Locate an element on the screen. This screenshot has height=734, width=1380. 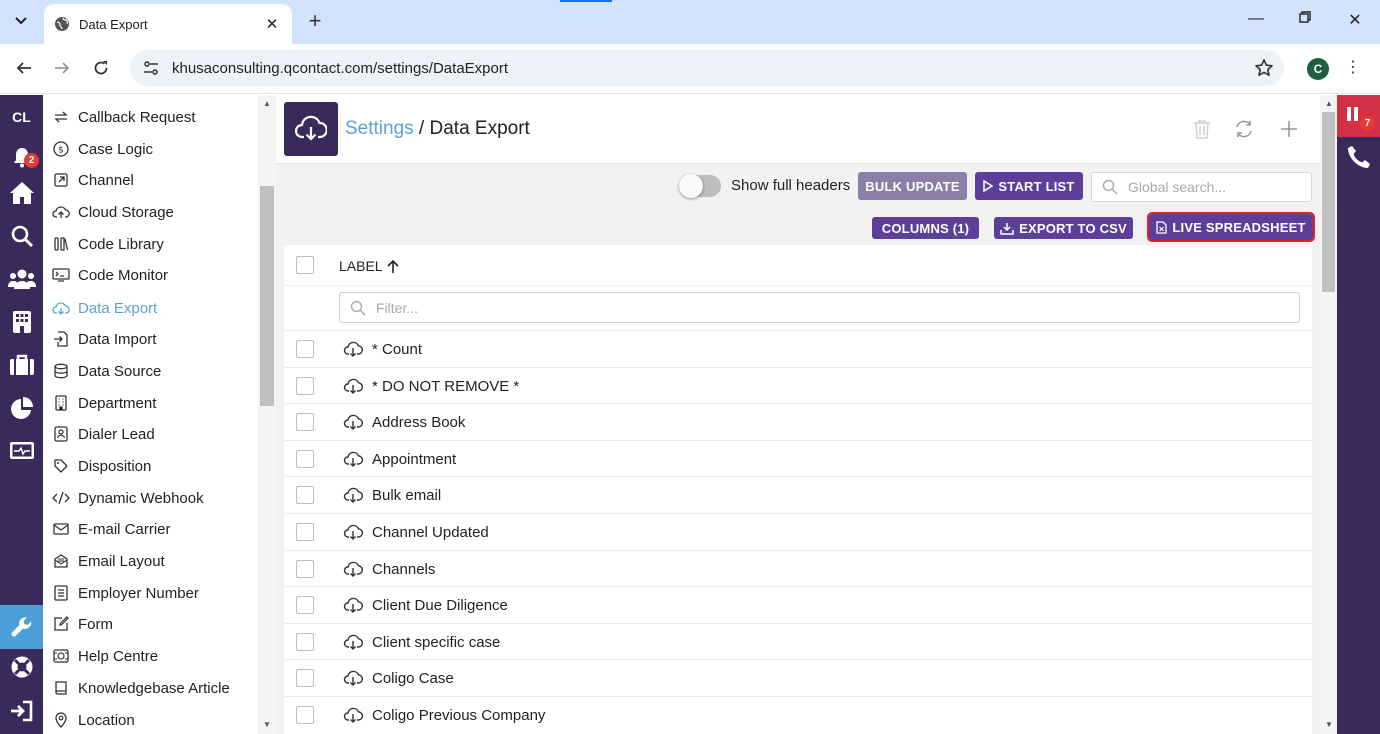
column-header-label: LABEL is located at coordinates (369, 266).